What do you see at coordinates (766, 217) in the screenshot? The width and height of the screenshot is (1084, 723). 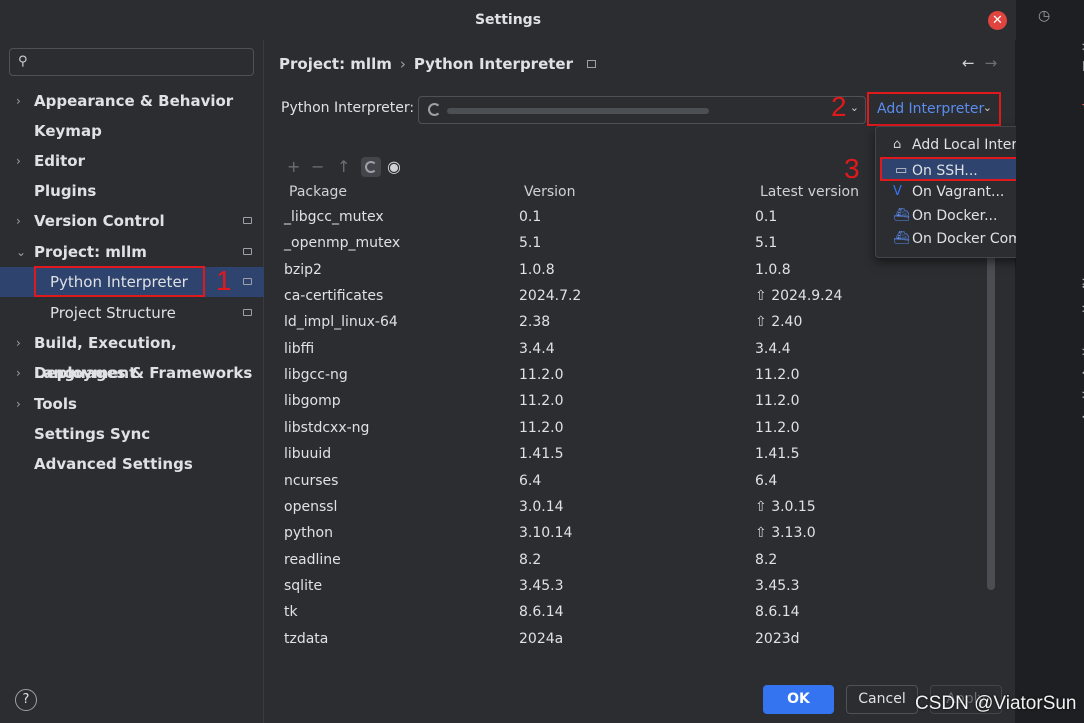 I see `cell-latest: 0.1` at bounding box center [766, 217].